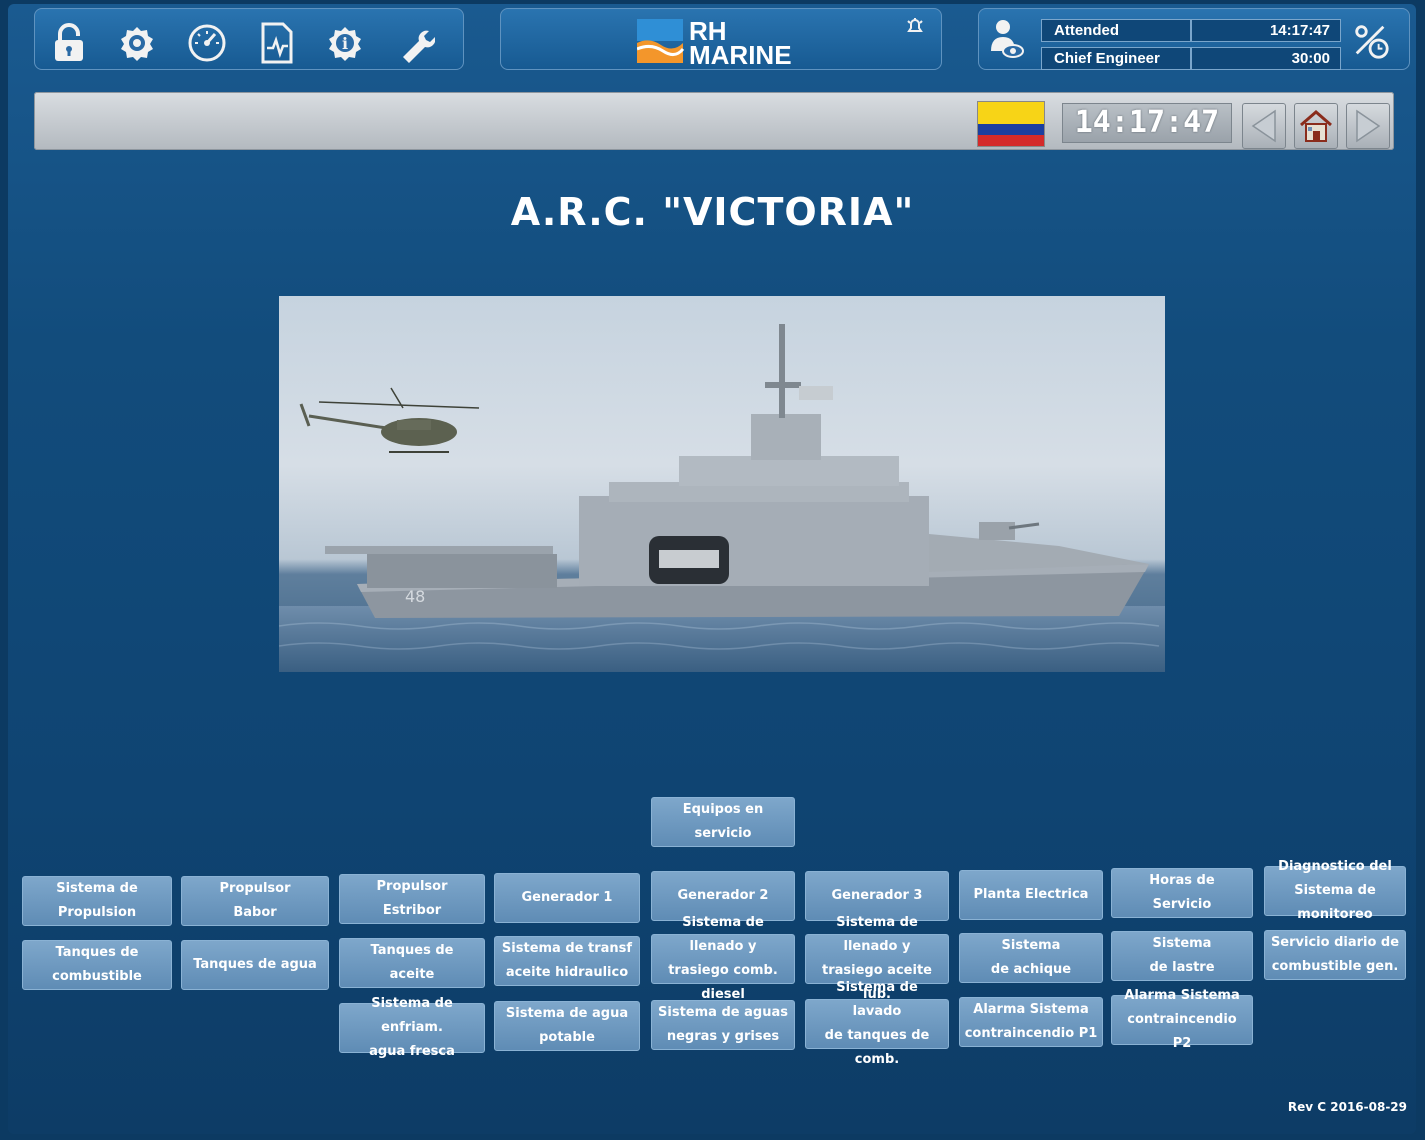 This screenshot has width=1425, height=1140. Describe the element at coordinates (712, 212) in the screenshot. I see `page-title: A.R.C. "VICTORIA"` at that location.